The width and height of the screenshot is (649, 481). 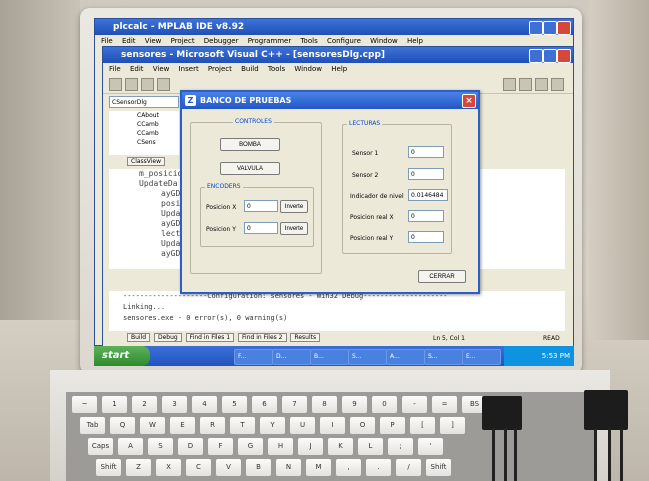 What do you see at coordinates (131, 84) in the screenshot?
I see `open-icon` at bounding box center [131, 84].